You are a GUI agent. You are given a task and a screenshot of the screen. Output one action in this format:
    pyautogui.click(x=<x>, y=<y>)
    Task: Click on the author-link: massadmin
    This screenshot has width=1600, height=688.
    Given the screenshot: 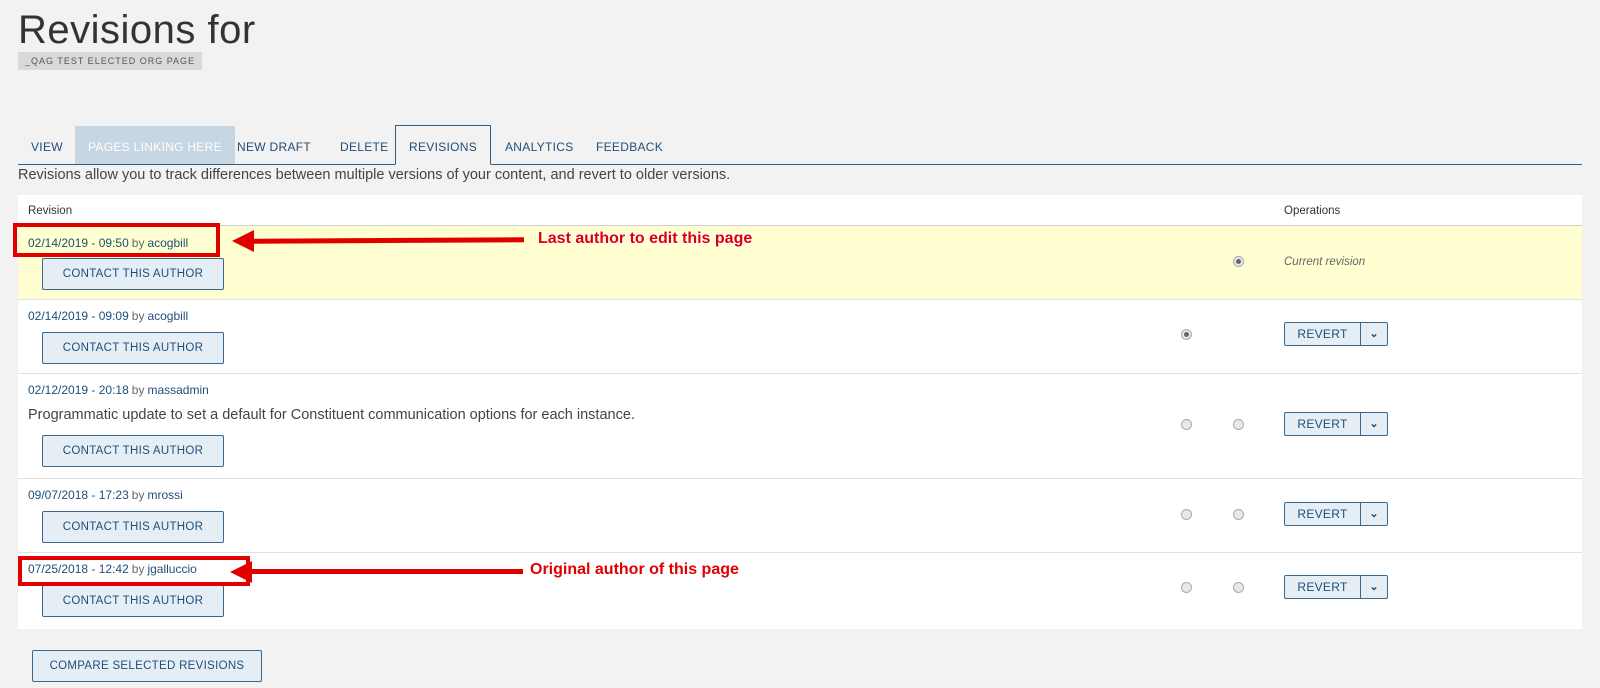 What is the action you would take?
    pyautogui.click(x=177, y=390)
    